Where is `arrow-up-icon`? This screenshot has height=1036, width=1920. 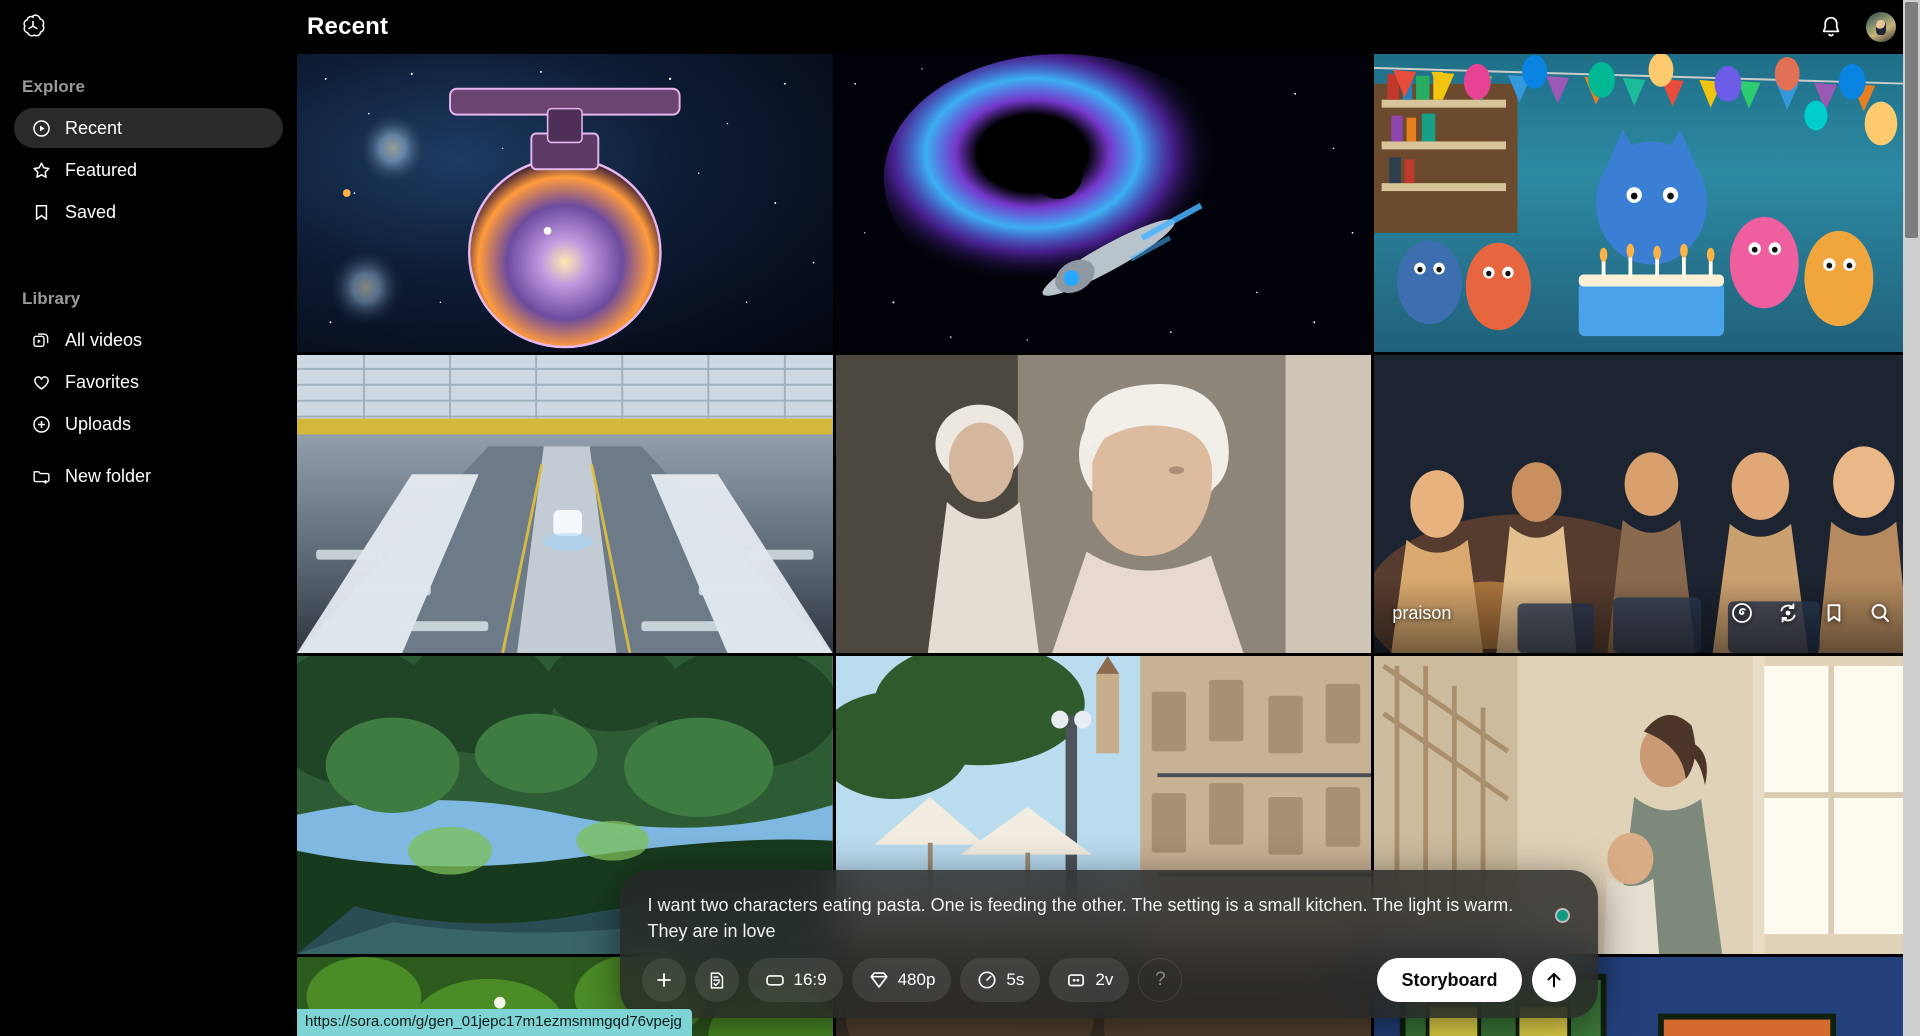
arrow-up-icon is located at coordinates (1553, 980).